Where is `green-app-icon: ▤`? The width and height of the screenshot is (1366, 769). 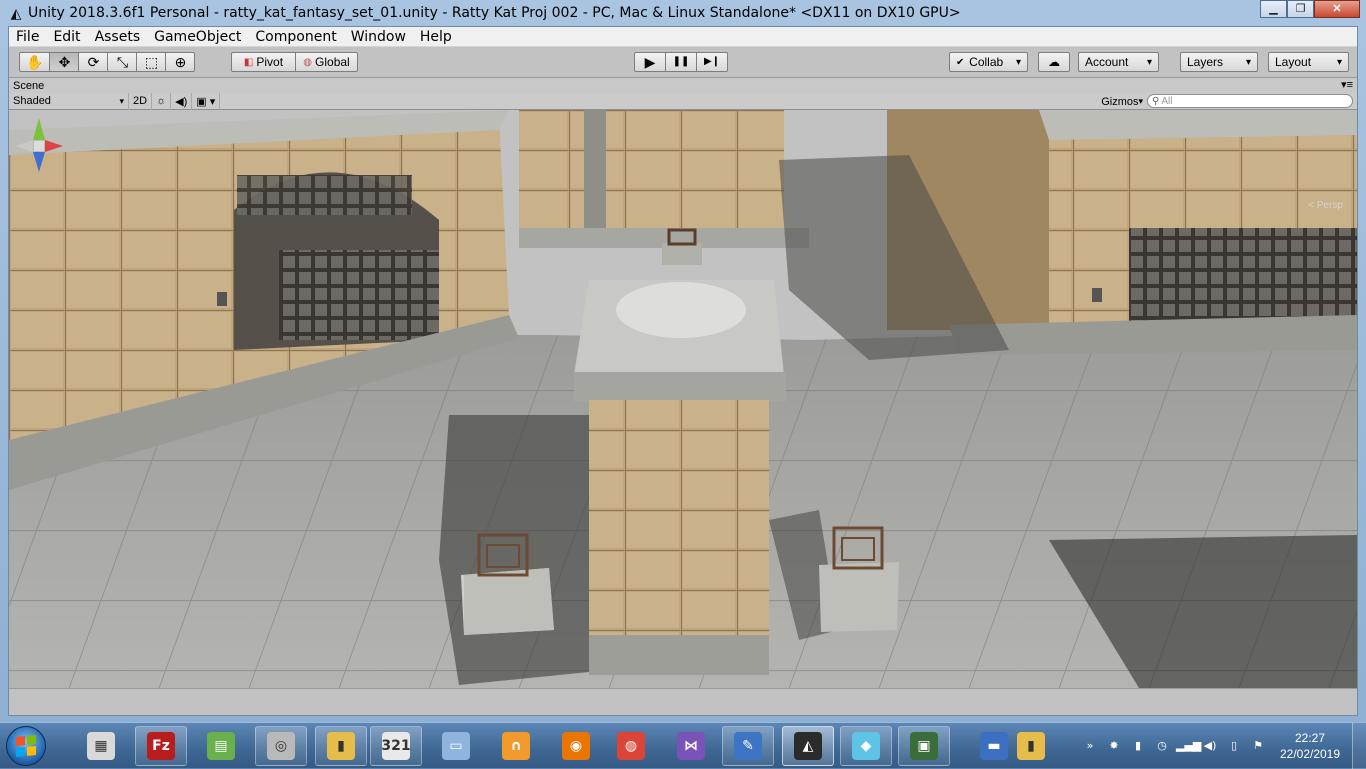
green-app-icon: ▤ is located at coordinates (221, 746).